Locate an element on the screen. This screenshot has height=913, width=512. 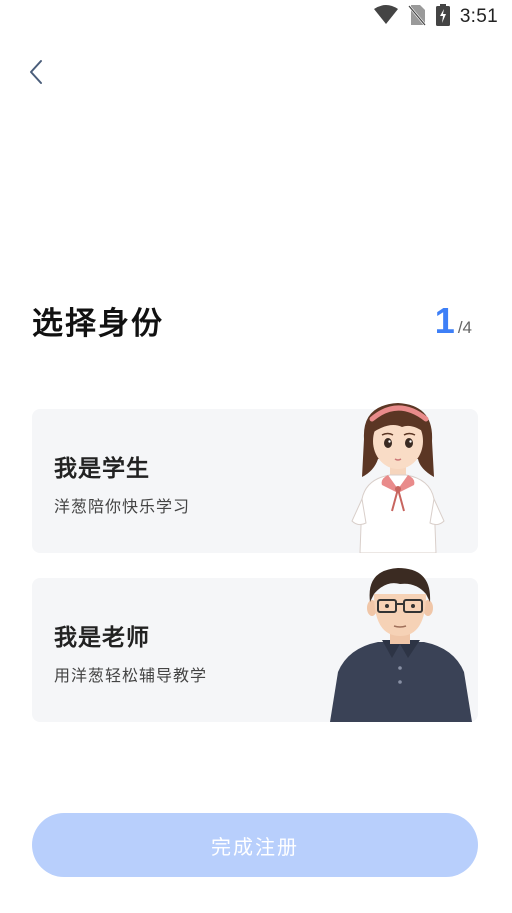
role-title: 我是学生 is located at coordinates (102, 469).